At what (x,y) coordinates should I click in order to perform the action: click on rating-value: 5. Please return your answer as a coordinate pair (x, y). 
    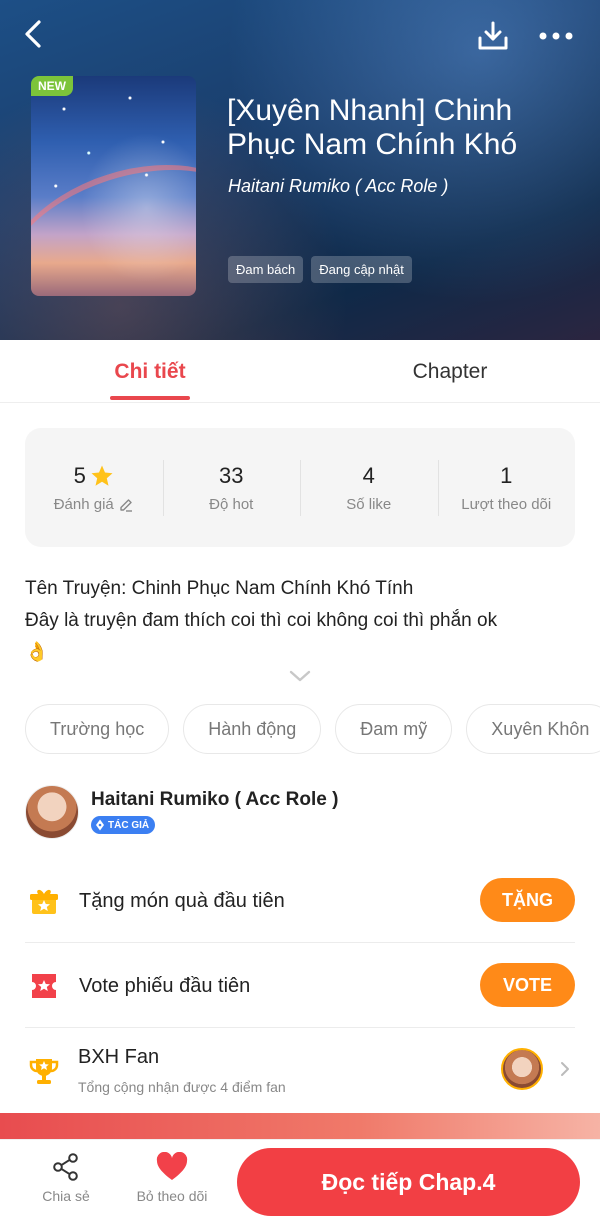
    Looking at the image, I should click on (79, 475).